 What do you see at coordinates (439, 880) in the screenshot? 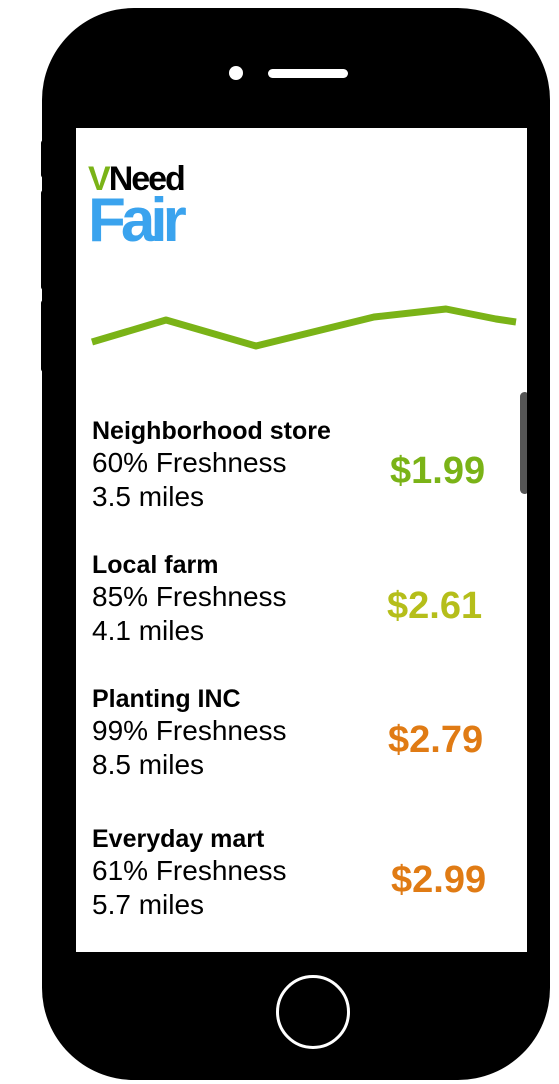
I see `store-price: $2.99` at bounding box center [439, 880].